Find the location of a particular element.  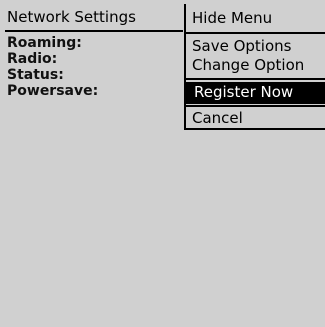

menu-item-cancel: Cancel is located at coordinates (255, 119).